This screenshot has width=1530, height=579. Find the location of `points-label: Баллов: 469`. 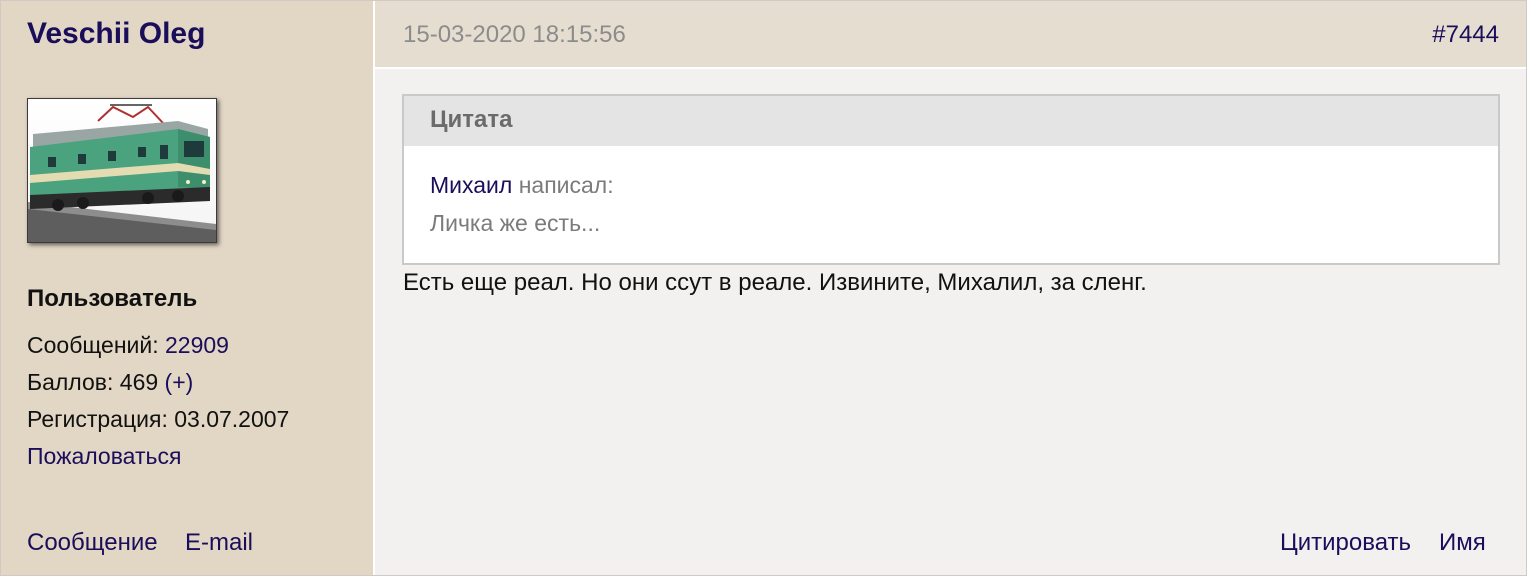

points-label: Баллов: 469 is located at coordinates (93, 382).